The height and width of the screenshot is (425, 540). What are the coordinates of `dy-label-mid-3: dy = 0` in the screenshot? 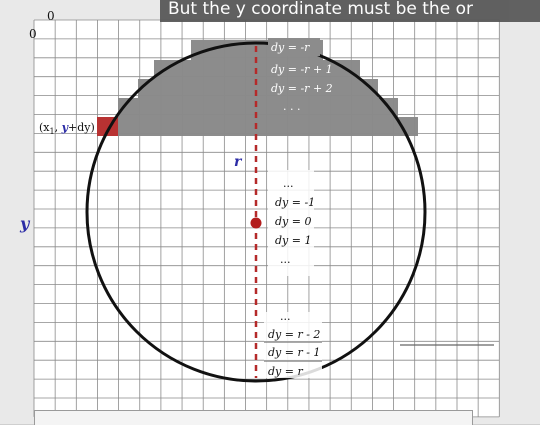 It's located at (293, 221).